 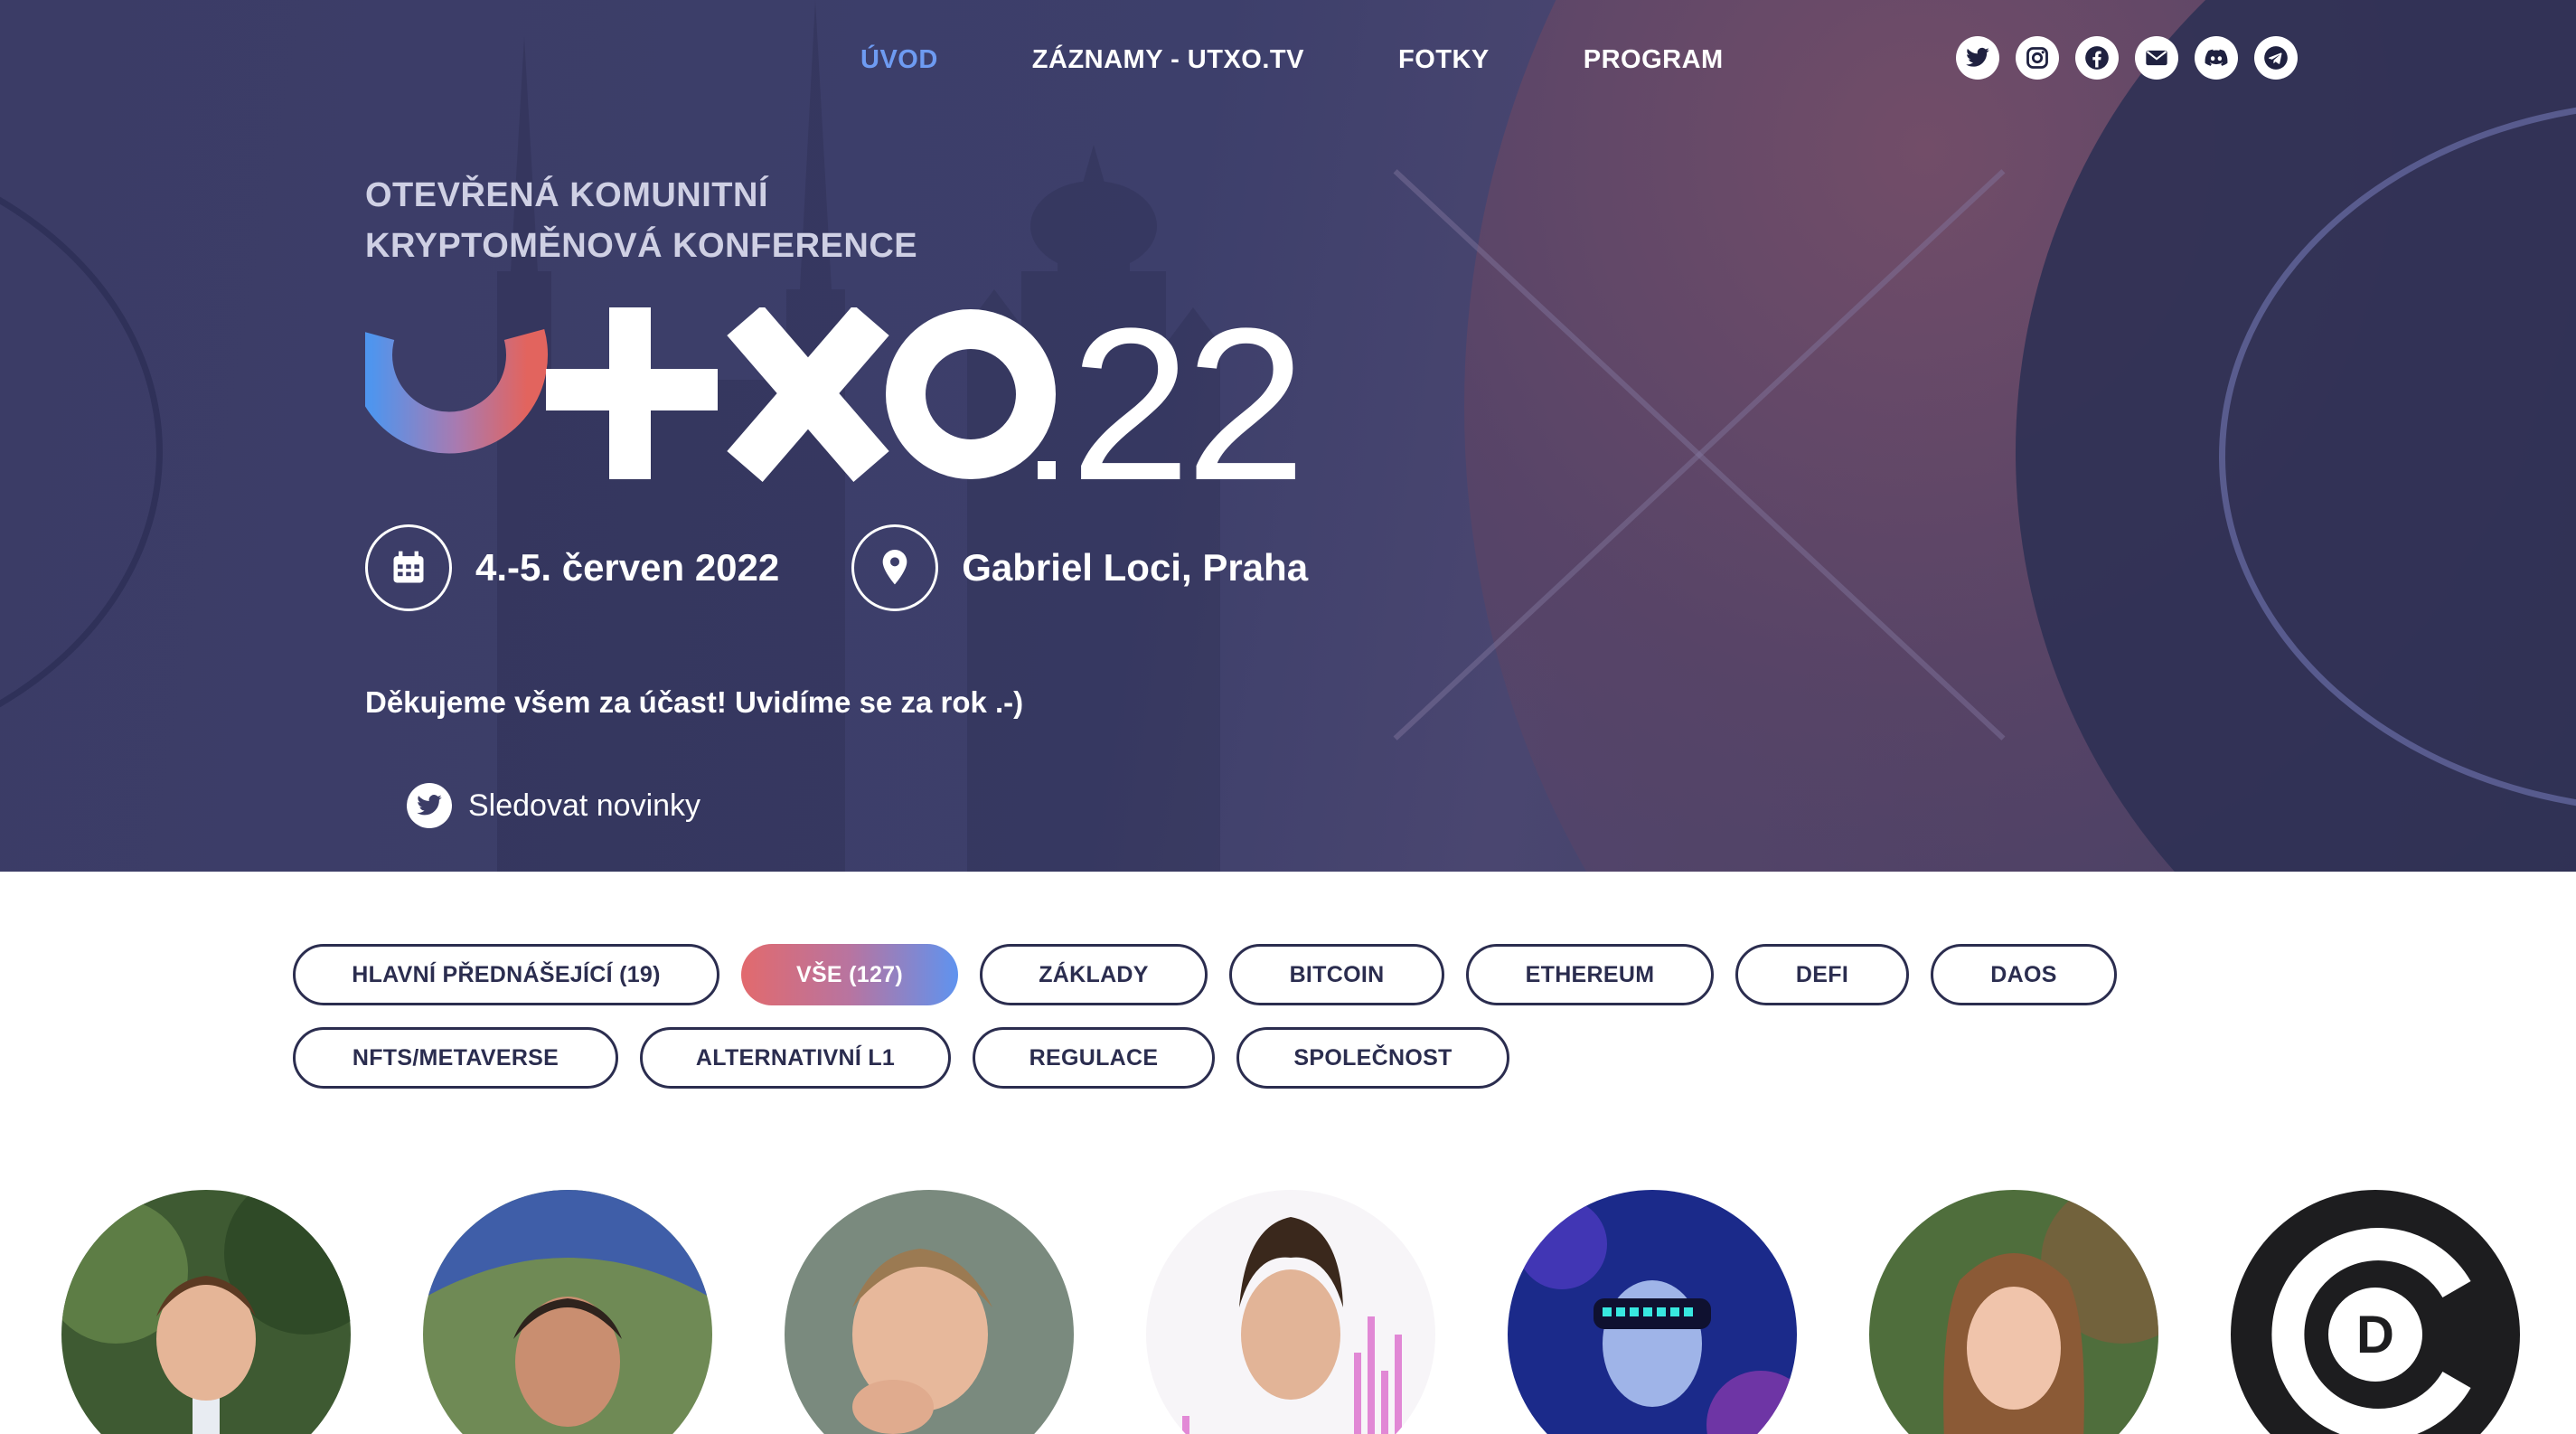 I want to click on filter-ethereum: ETHEREUM, so click(x=1590, y=974).